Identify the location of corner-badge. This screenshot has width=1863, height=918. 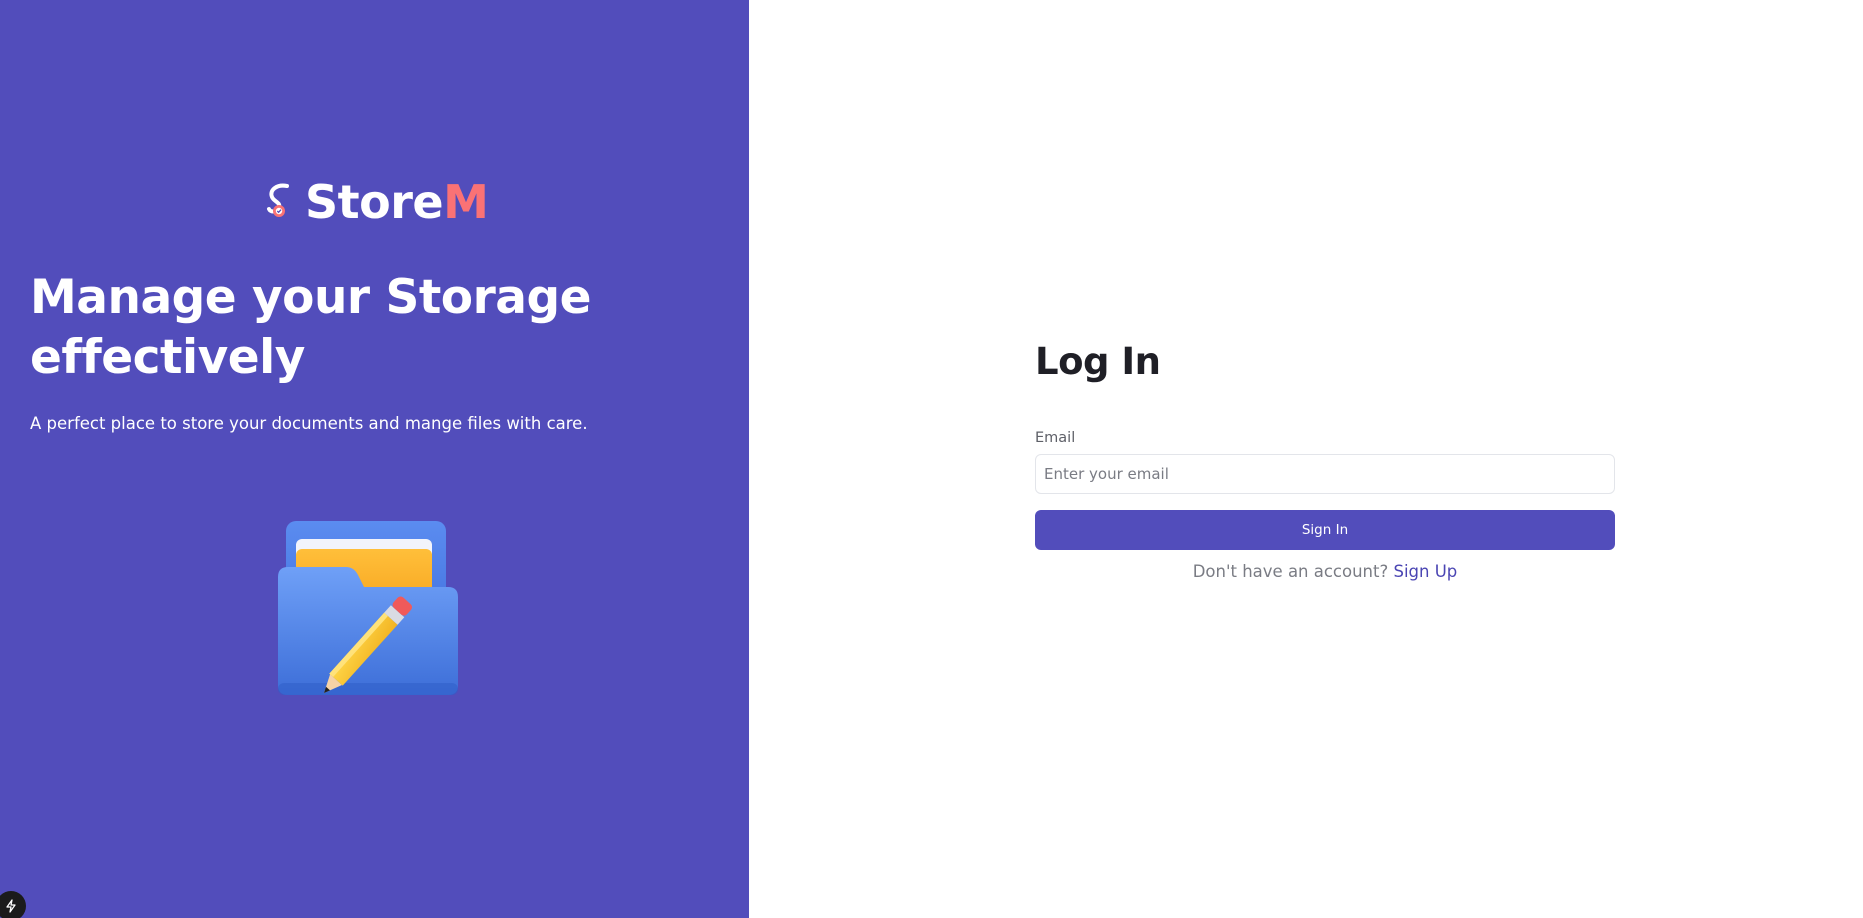
(13, 904).